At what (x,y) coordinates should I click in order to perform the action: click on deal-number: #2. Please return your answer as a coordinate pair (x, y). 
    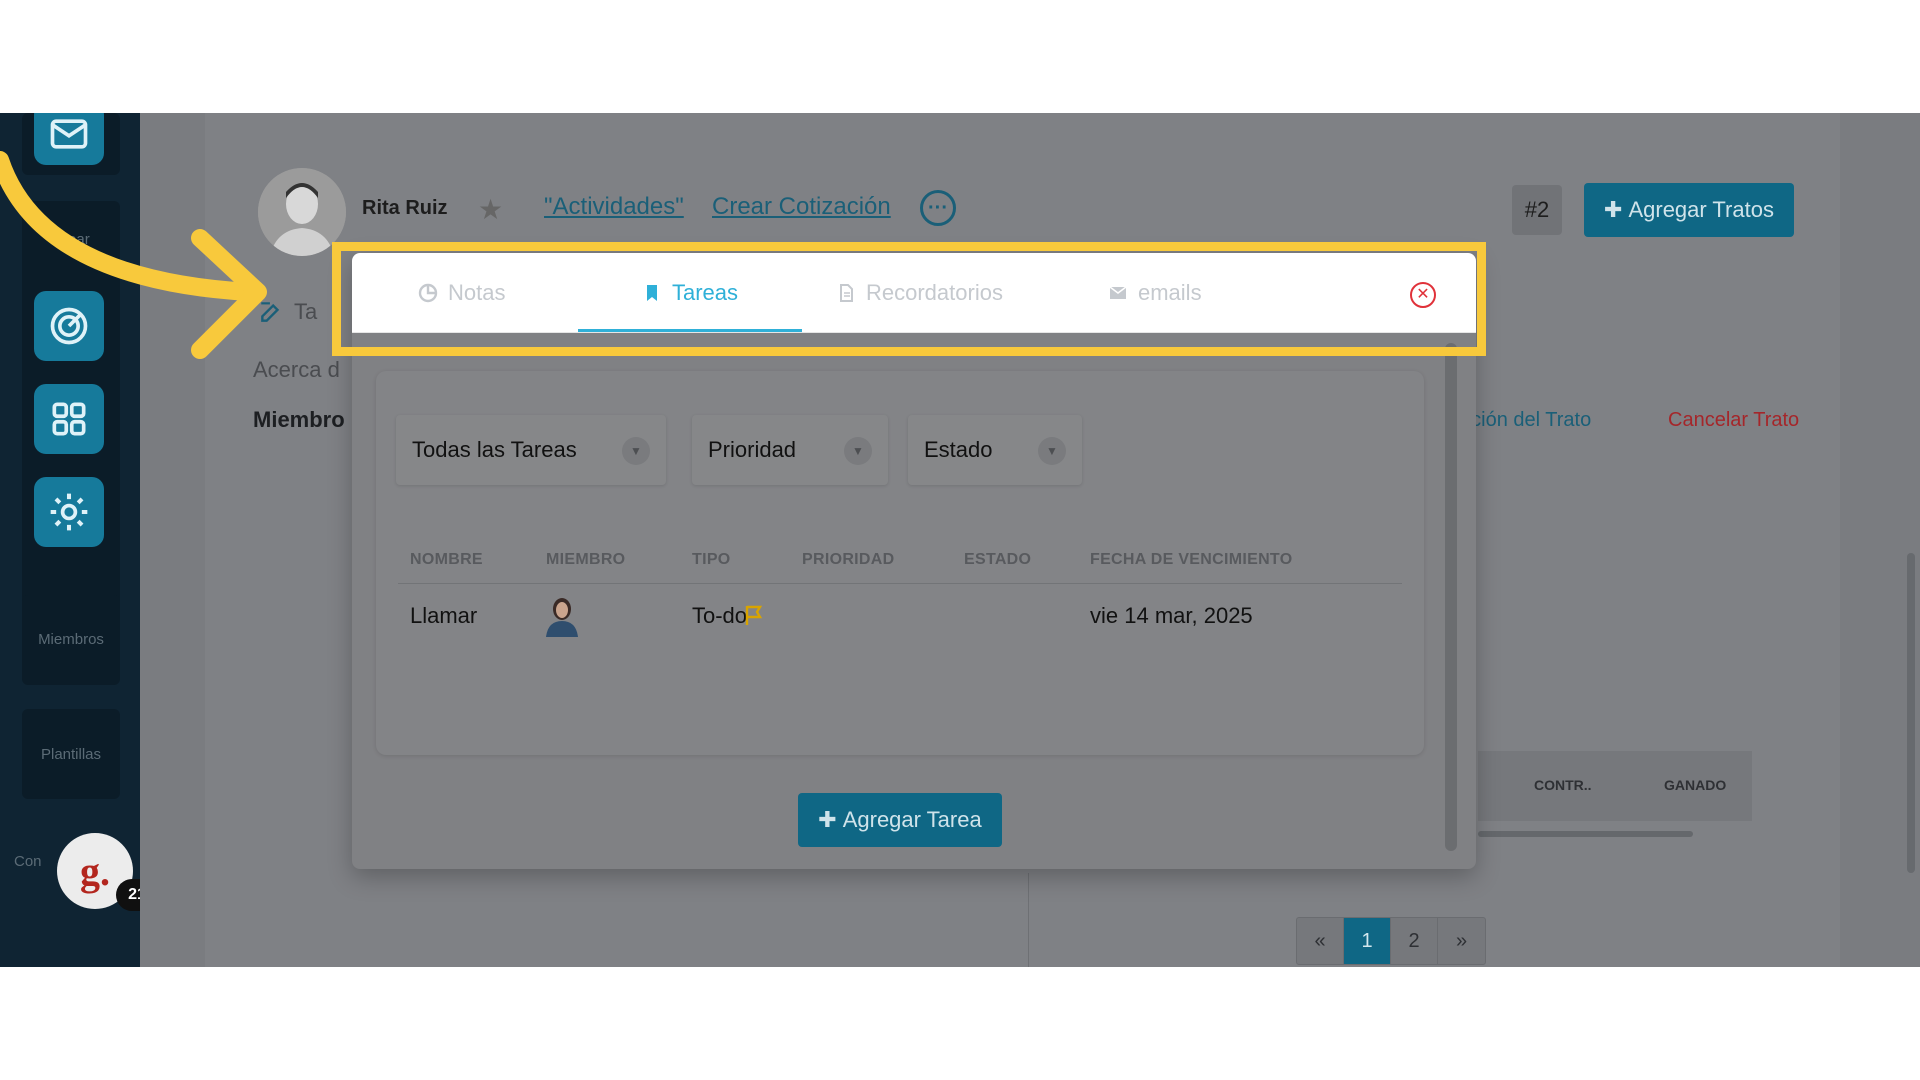
    Looking at the image, I should click on (1537, 210).